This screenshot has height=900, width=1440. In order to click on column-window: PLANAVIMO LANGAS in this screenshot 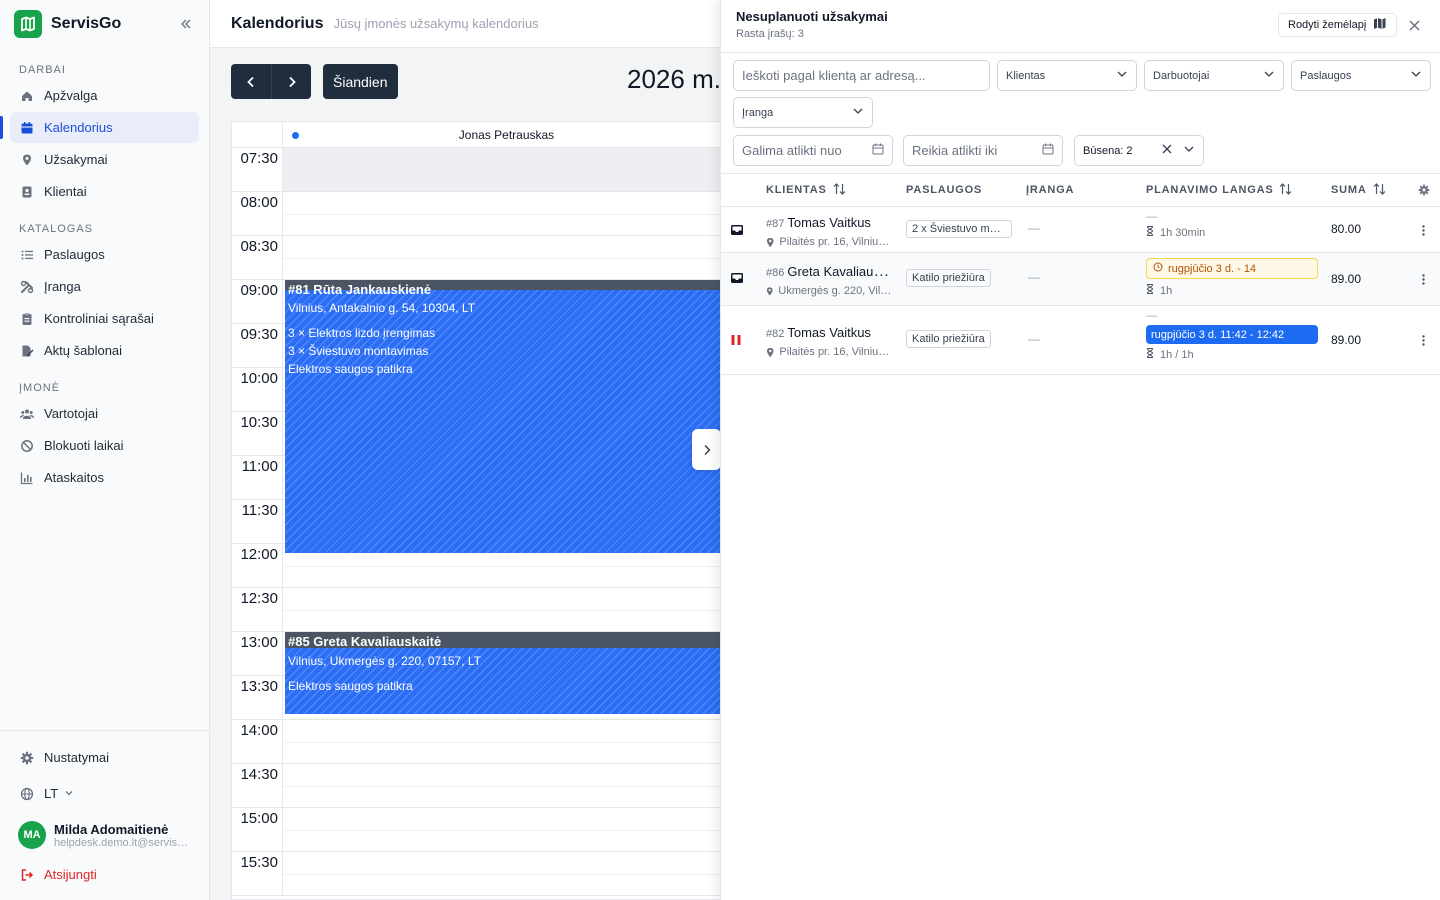, I will do `click(1219, 190)`.